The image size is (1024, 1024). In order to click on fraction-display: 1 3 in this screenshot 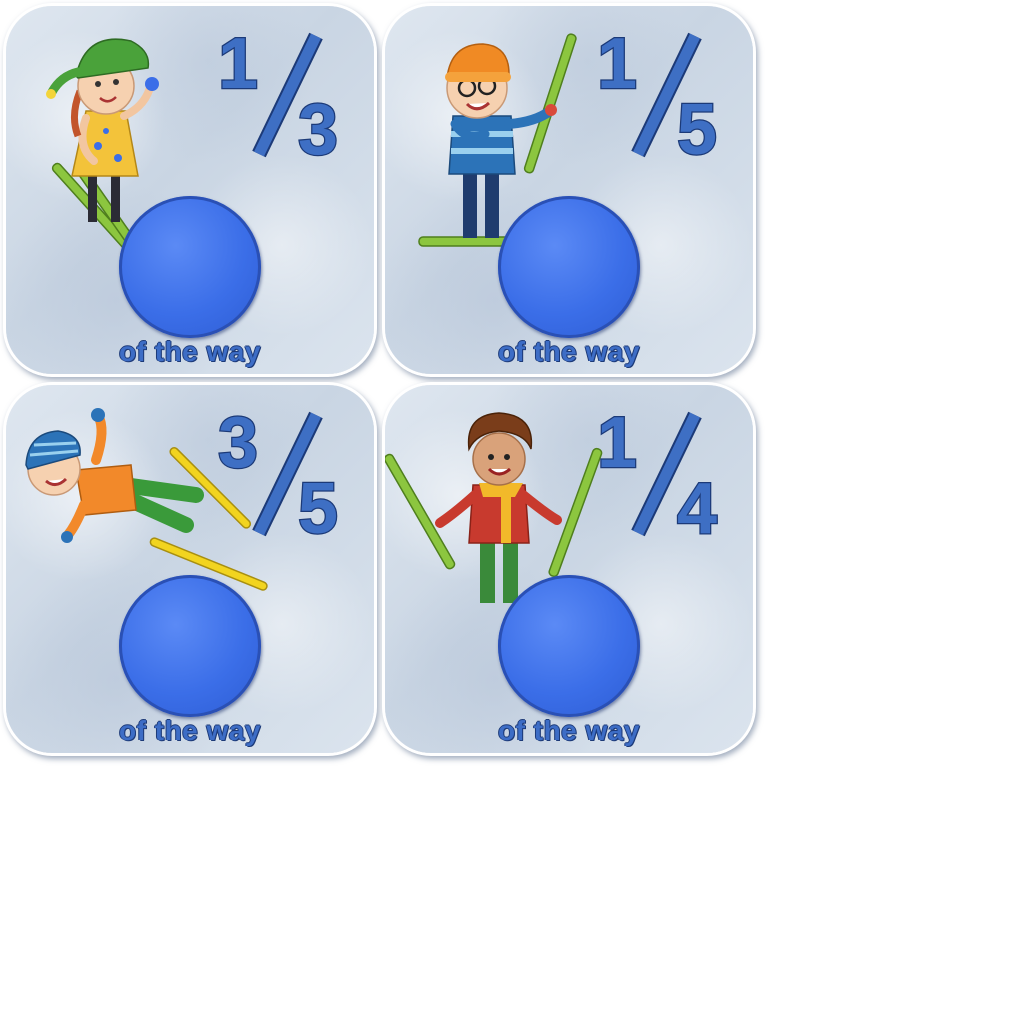, I will do `click(278, 97)`.